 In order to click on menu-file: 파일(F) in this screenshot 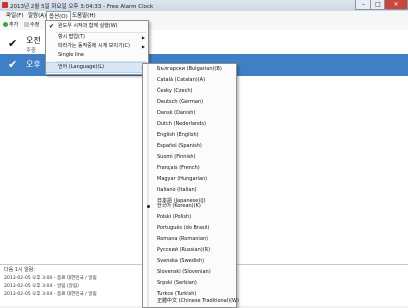, I will do `click(15, 16)`.